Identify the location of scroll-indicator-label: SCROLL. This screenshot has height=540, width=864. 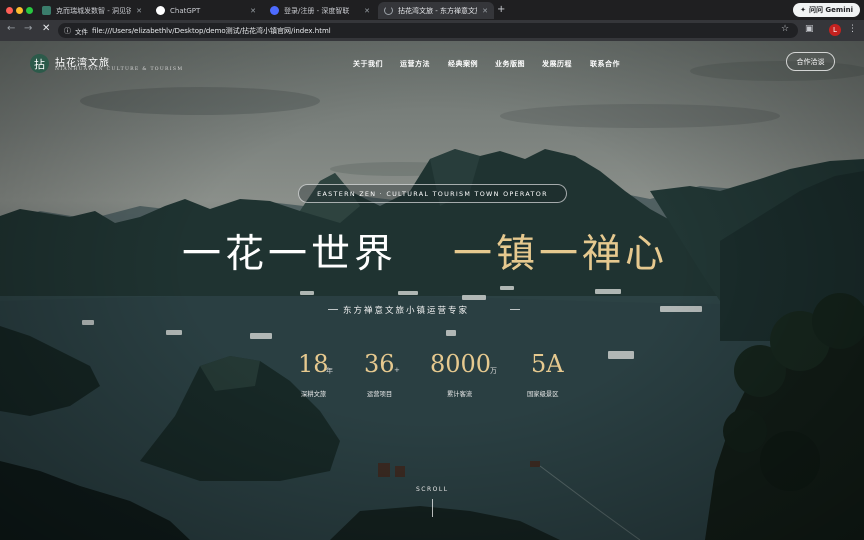
(432, 489).